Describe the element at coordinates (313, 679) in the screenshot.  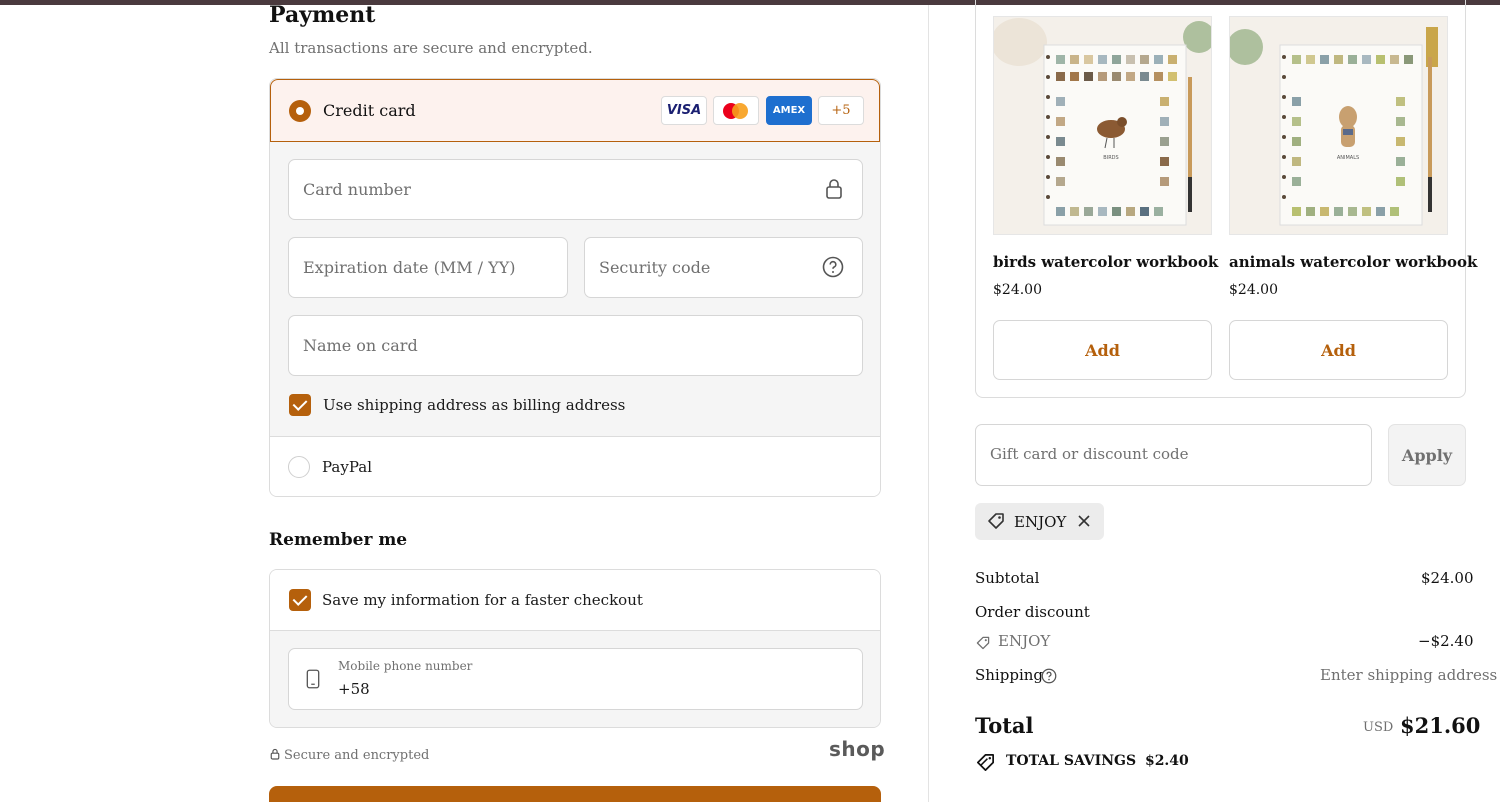
I see `mobile-phone-icon` at that location.